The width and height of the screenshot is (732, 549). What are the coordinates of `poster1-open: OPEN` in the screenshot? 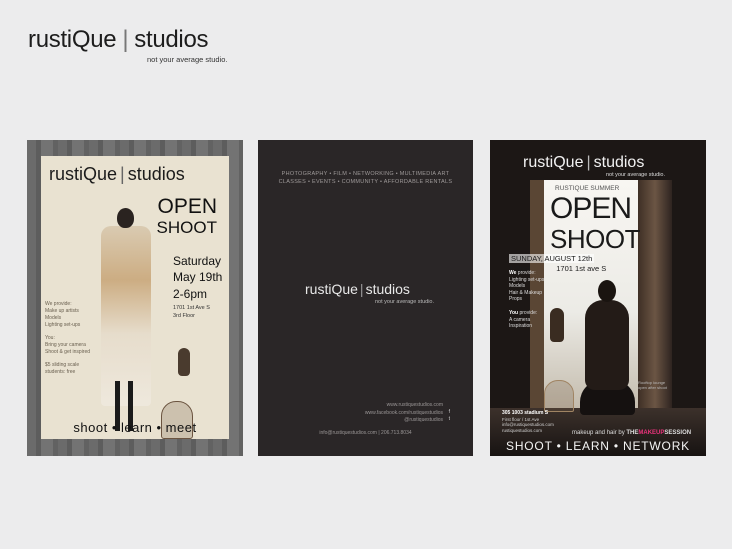 It's located at (187, 206).